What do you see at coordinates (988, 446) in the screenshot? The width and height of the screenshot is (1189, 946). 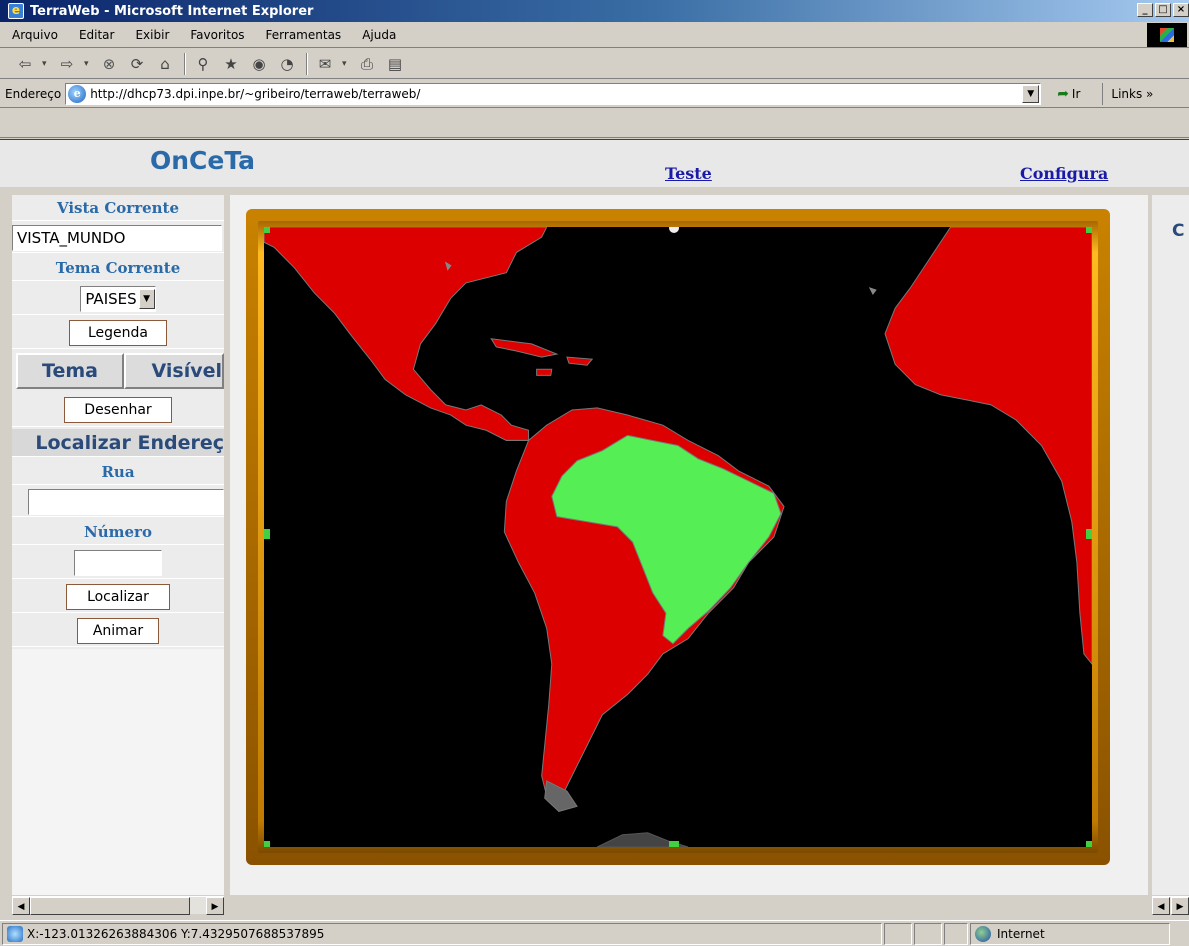 I see `map-africa` at bounding box center [988, 446].